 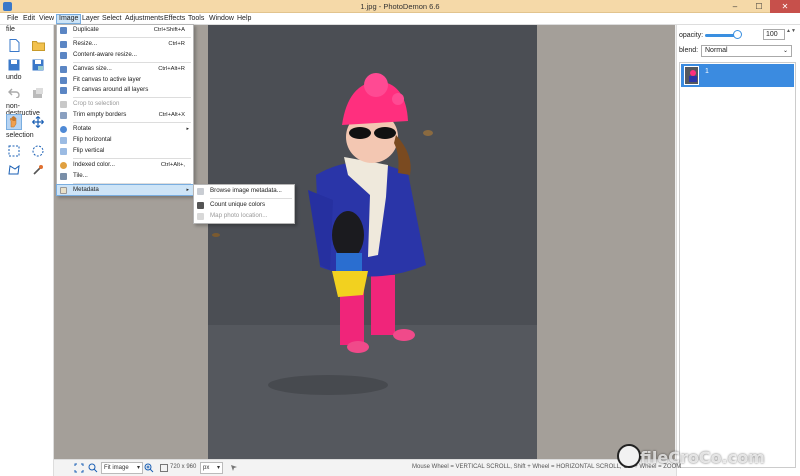 What do you see at coordinates (63, 190) in the screenshot?
I see `metadata-icon` at bounding box center [63, 190].